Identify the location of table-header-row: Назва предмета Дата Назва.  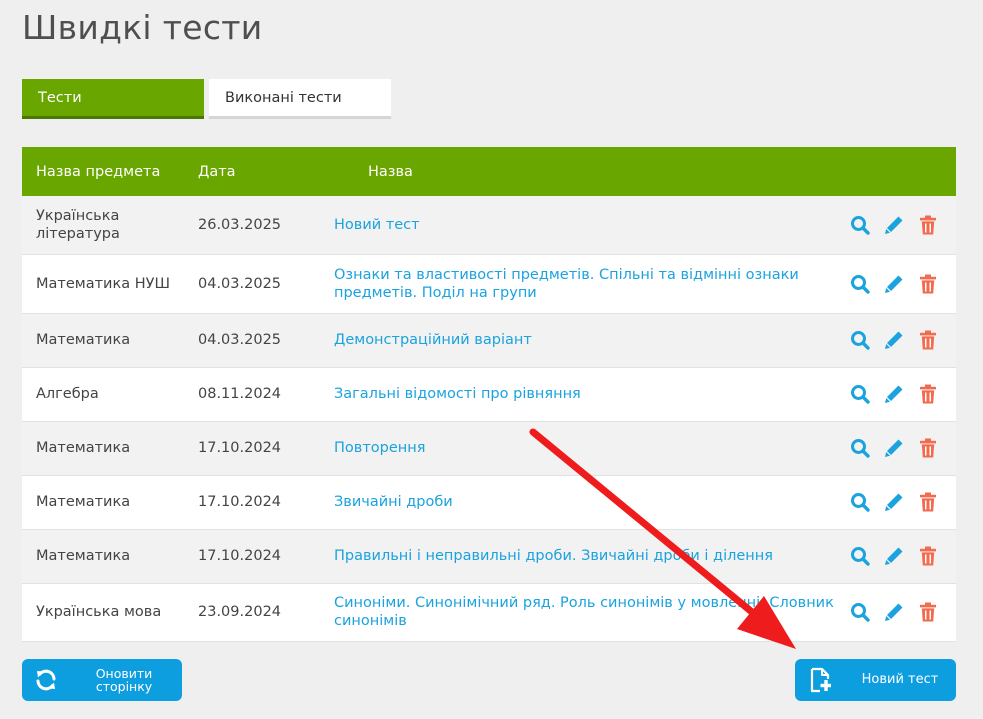
(489, 171).